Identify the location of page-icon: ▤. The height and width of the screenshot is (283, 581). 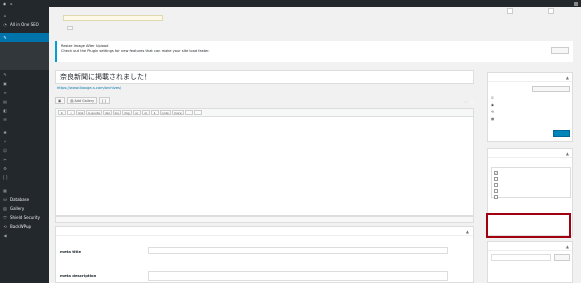
(5, 101).